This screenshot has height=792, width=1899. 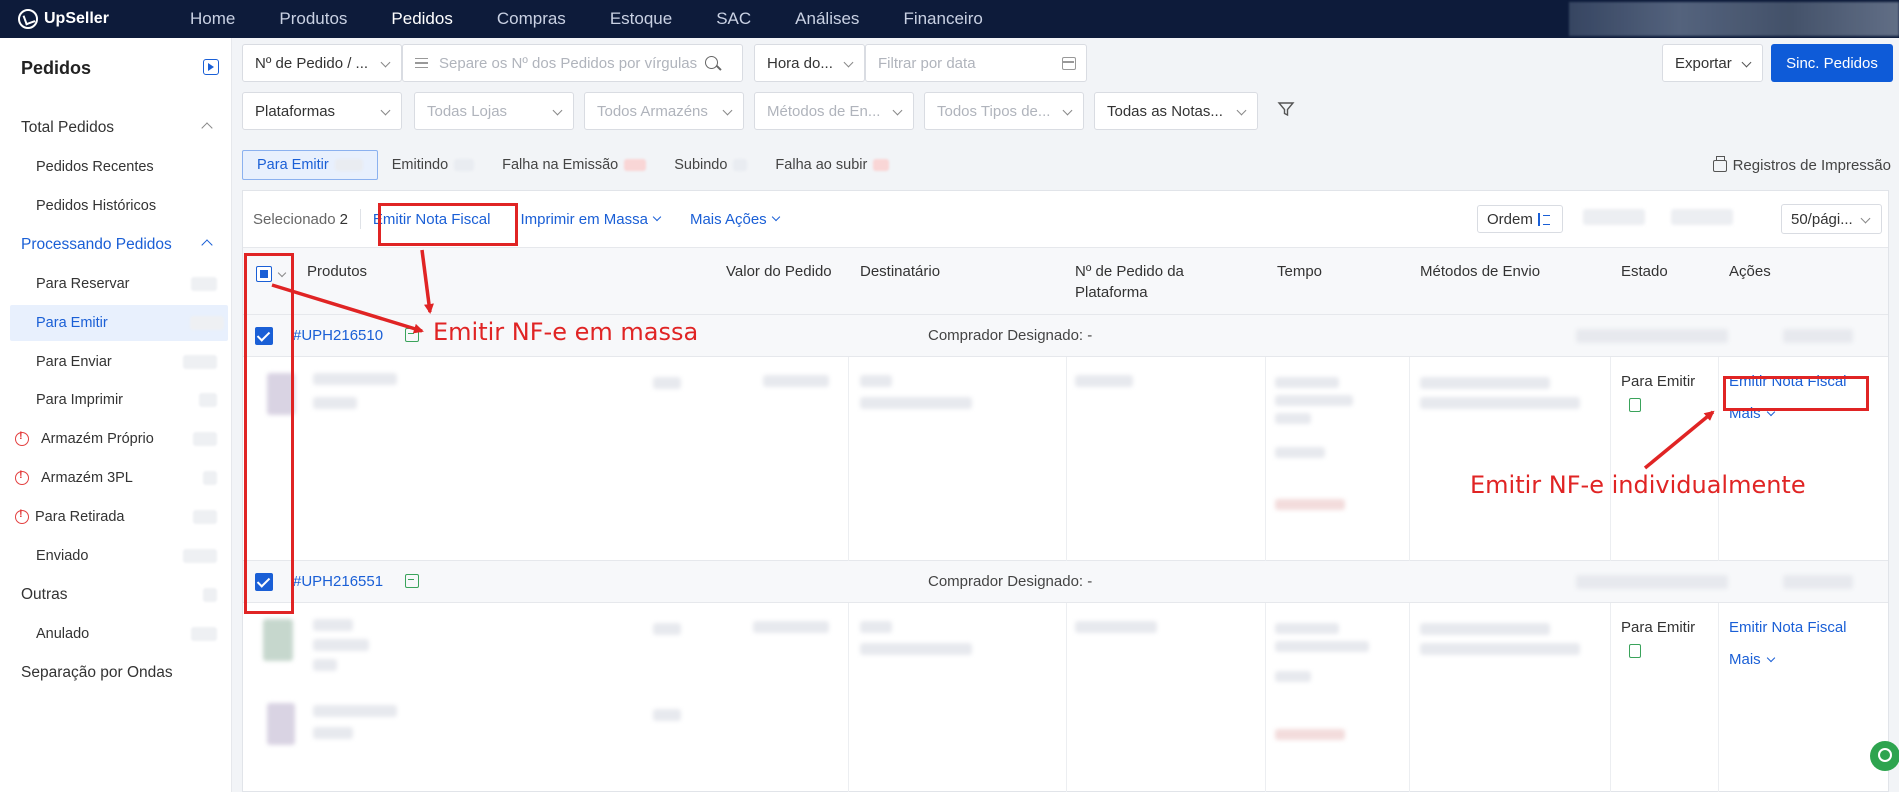 What do you see at coordinates (1703, 63) in the screenshot?
I see `button-label: Exportar` at bounding box center [1703, 63].